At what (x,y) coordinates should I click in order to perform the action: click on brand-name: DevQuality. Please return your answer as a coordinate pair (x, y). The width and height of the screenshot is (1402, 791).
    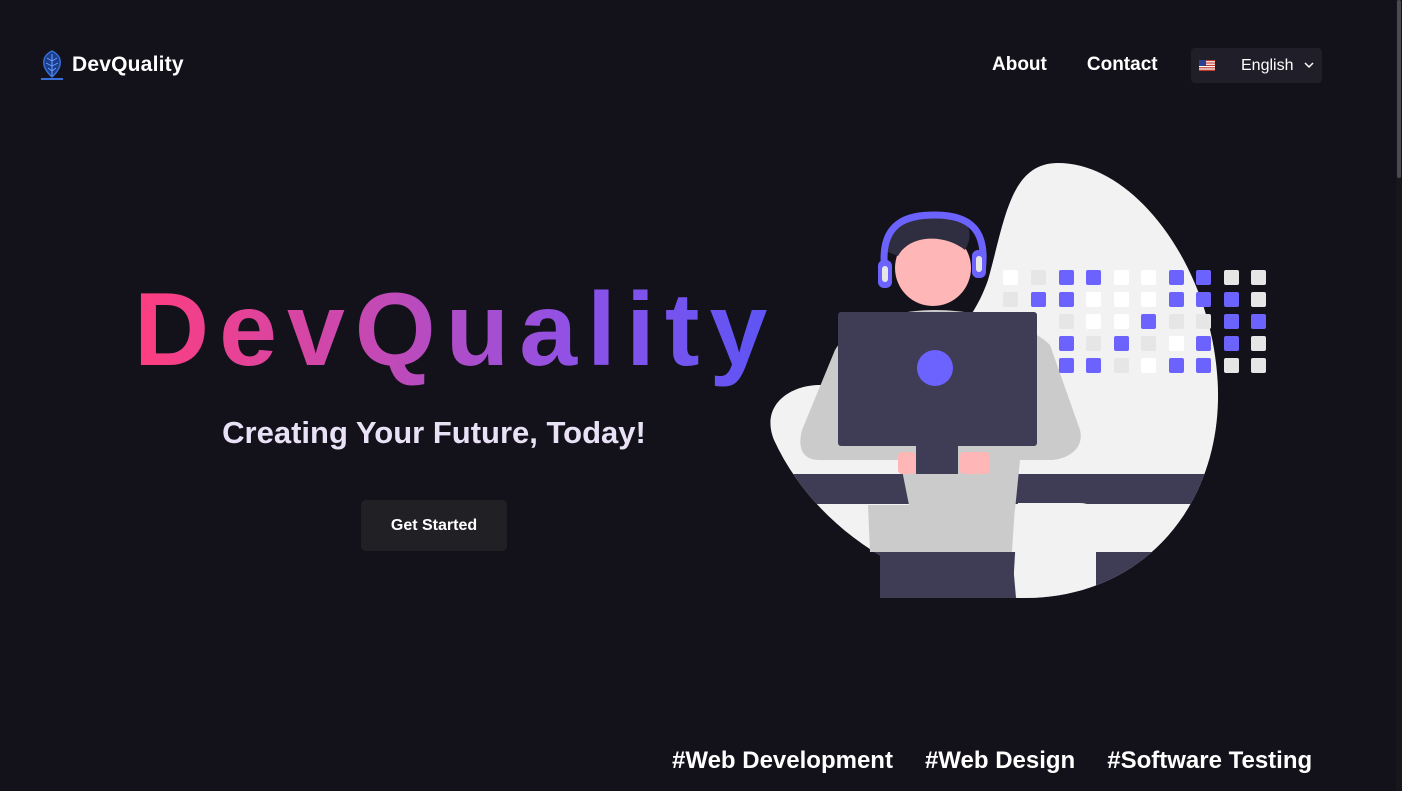
    Looking at the image, I should click on (128, 64).